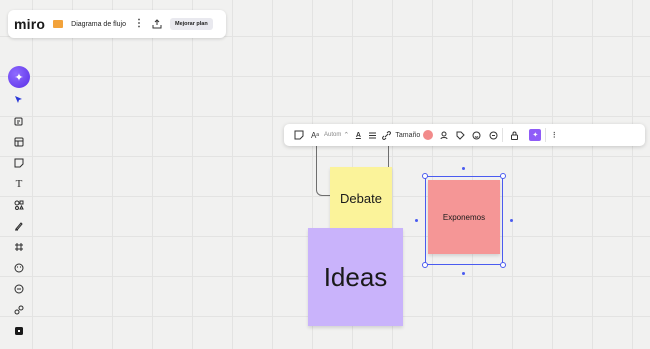  Describe the element at coordinates (58, 24) in the screenshot. I see `folder-icon` at that location.